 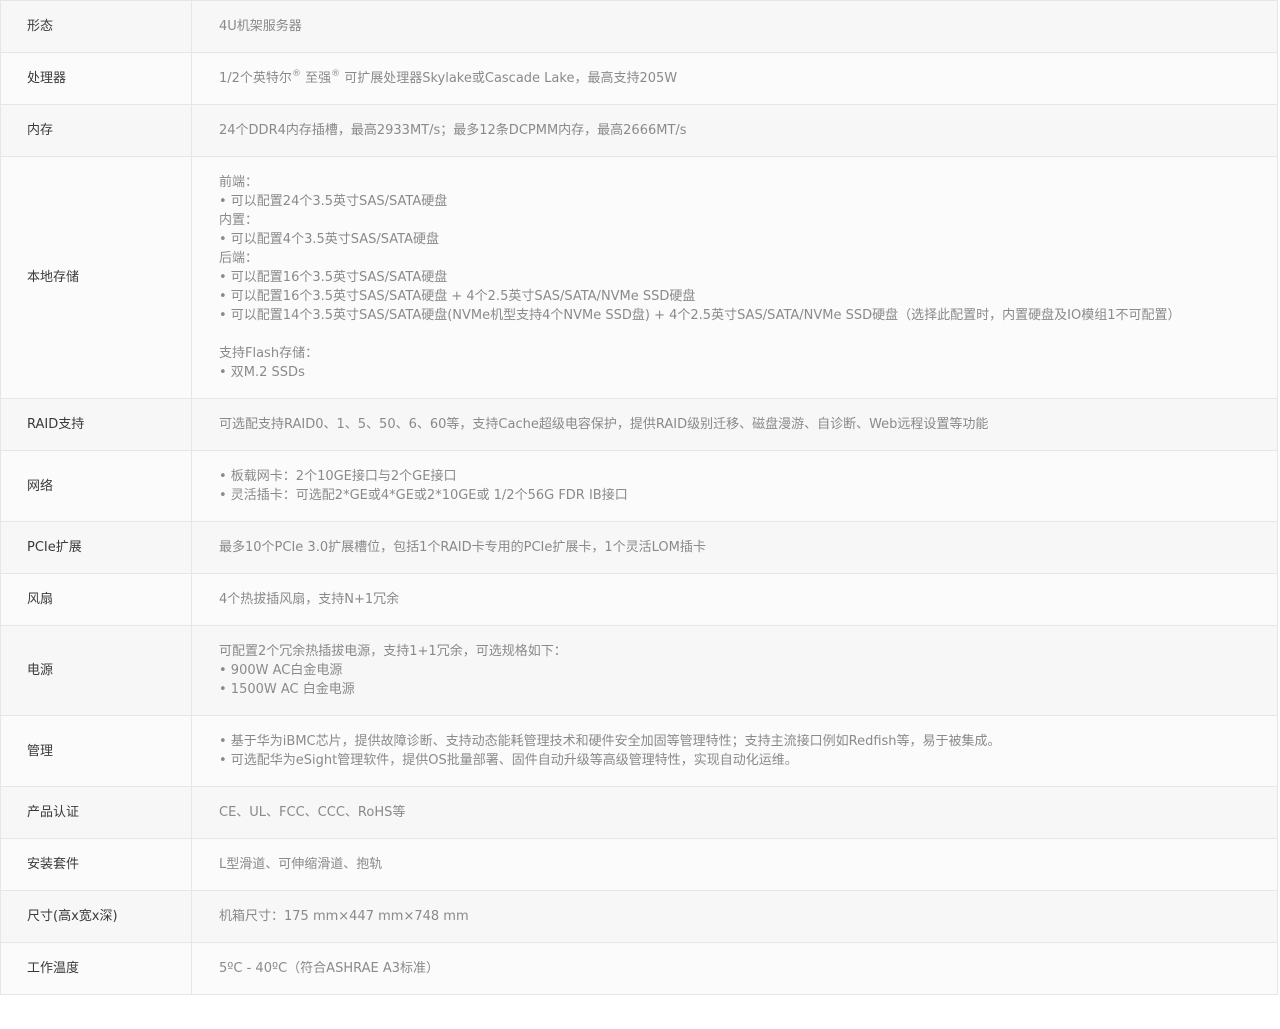 What do you see at coordinates (393, 651) in the screenshot?
I see `spec-value-line: 可配置2个冗余热插拔电源，支持1+1冗余，可选规格如下：` at bounding box center [393, 651].